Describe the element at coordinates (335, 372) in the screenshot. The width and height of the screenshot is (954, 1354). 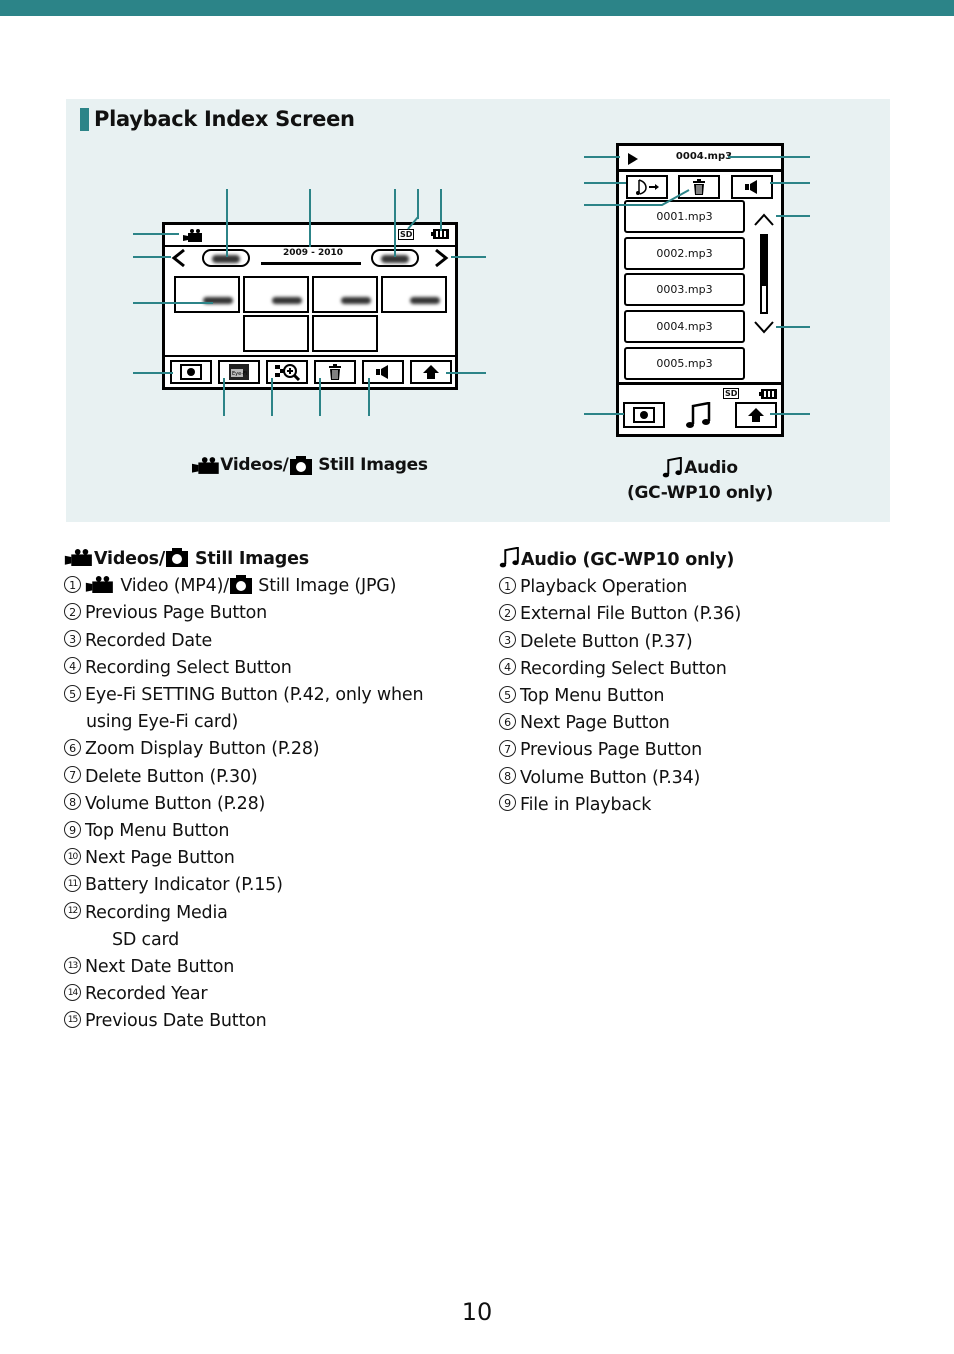
I see `trash-icon` at that location.